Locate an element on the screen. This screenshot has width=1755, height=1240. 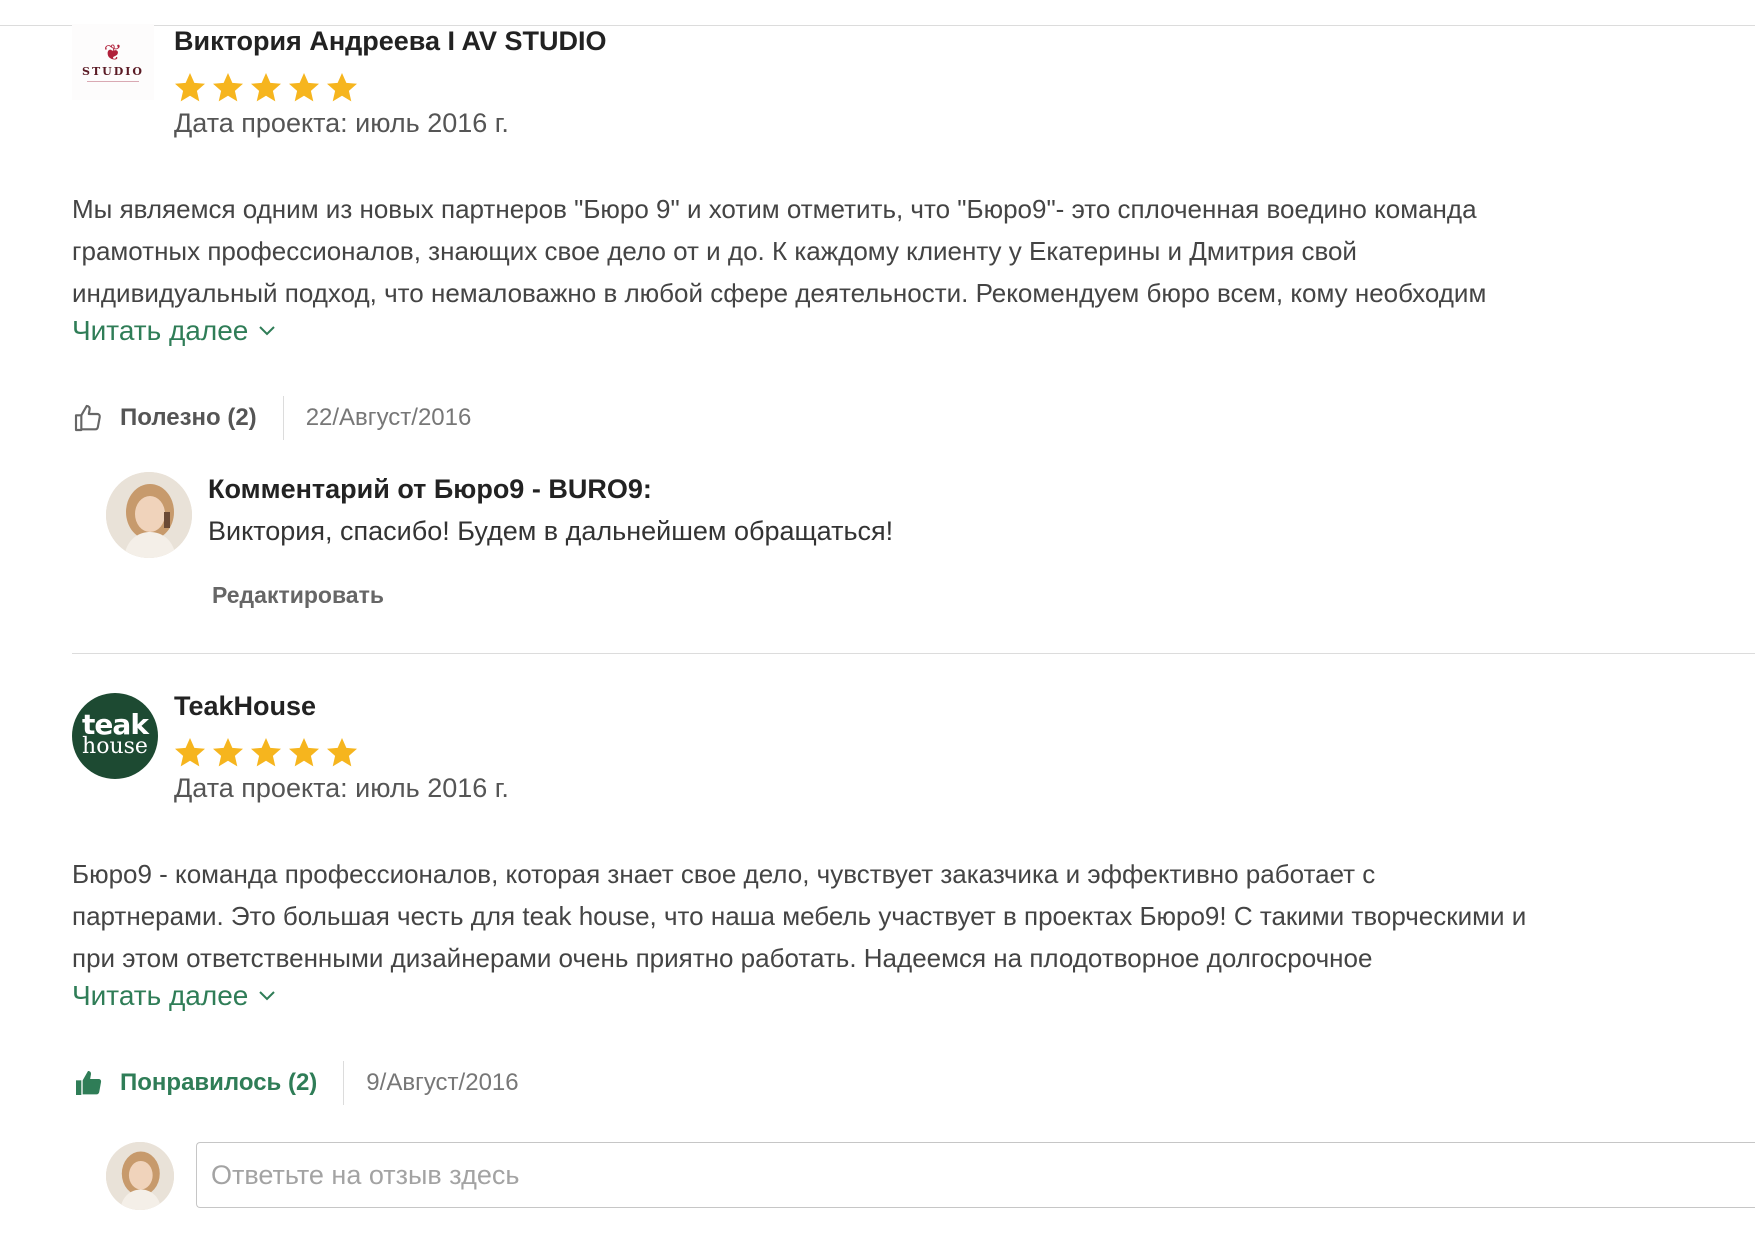
reviewer-logo: teak house is located at coordinates (115, 736).